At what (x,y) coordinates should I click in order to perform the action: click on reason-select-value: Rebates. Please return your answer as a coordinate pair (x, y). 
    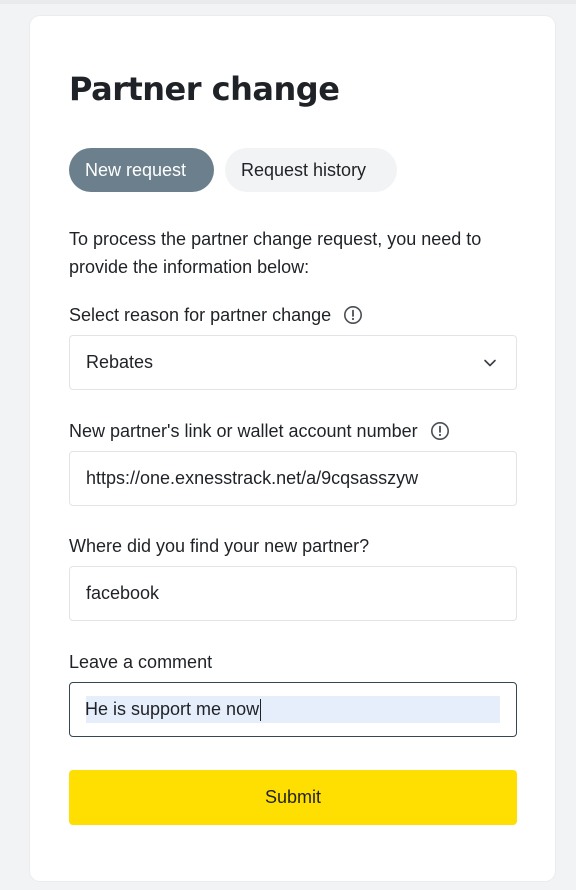
    Looking at the image, I should click on (120, 362).